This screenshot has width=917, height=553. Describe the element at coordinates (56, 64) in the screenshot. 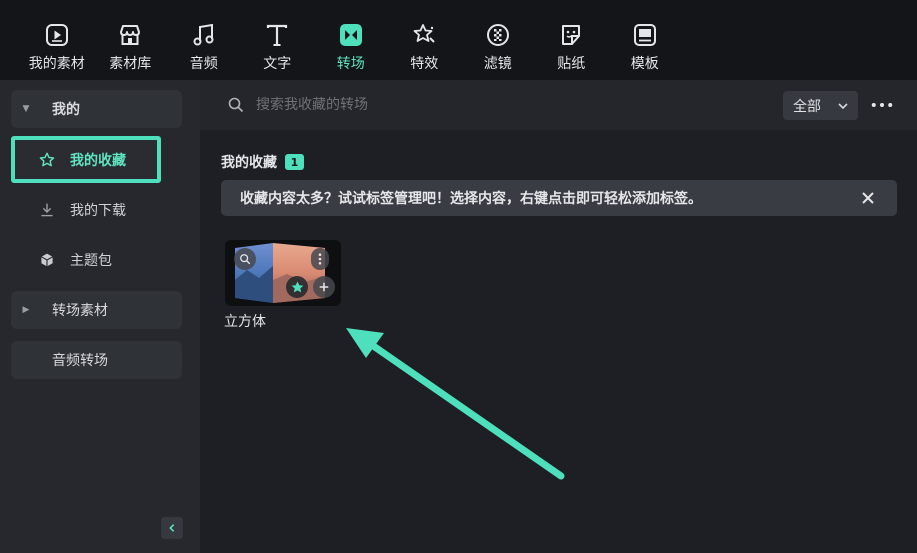

I see `tab-label: 我的素材` at that location.